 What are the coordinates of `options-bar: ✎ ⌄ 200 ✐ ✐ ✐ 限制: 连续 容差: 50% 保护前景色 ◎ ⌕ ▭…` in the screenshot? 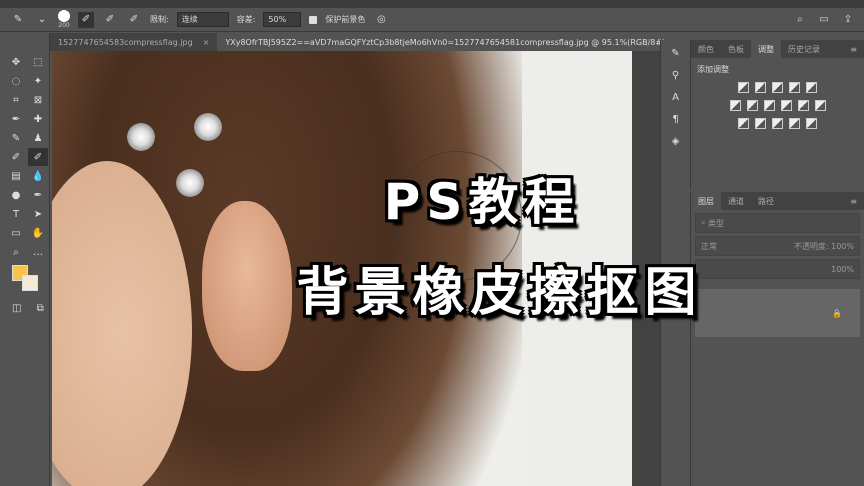 It's located at (432, 20).